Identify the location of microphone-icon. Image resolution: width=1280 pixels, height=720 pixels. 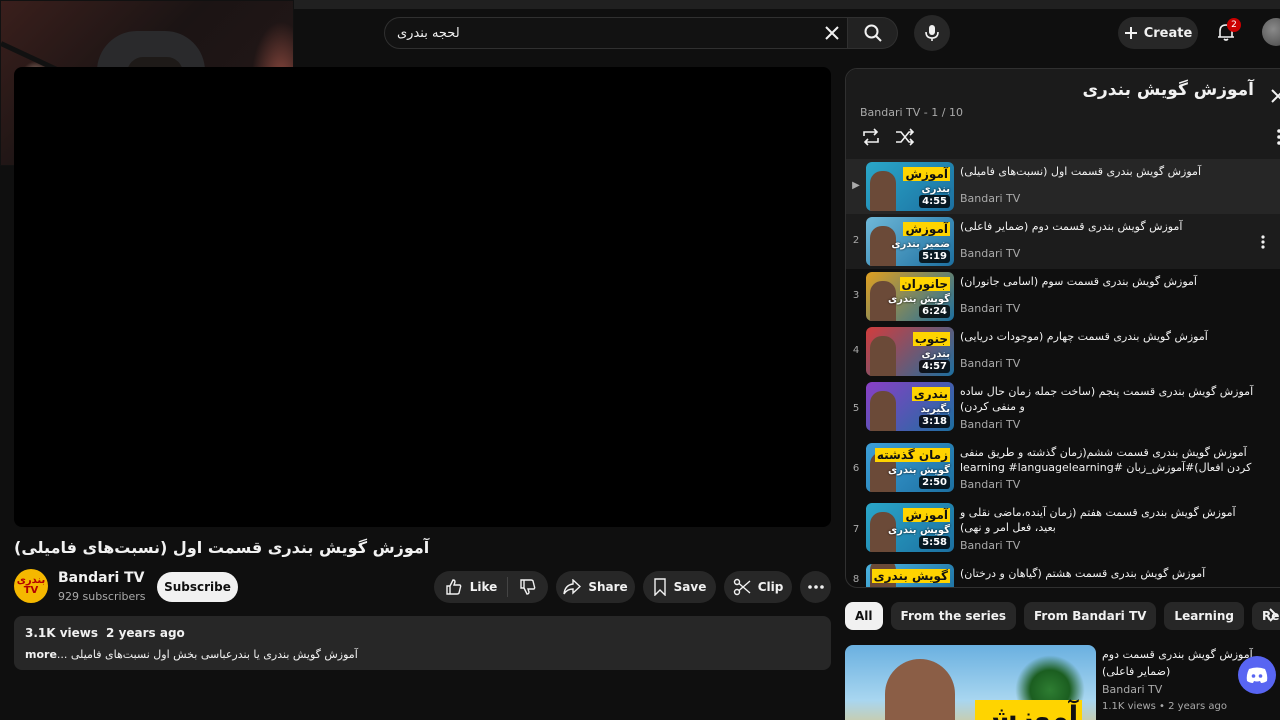
(932, 33).